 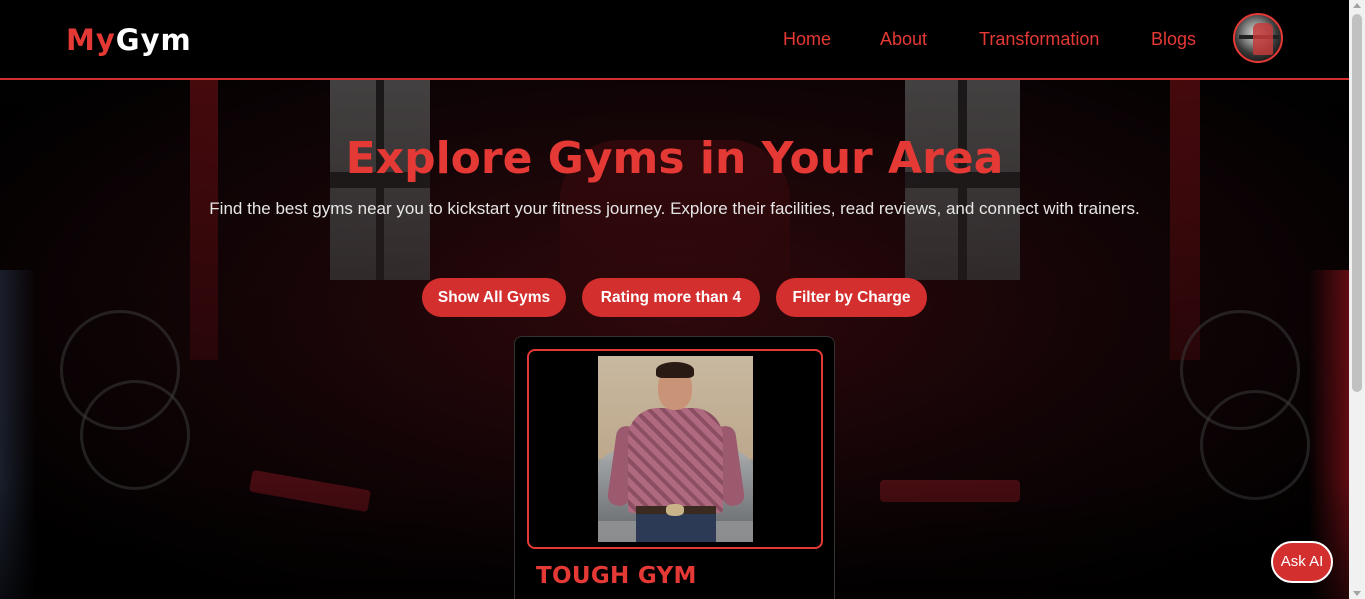 I want to click on gym-card-photo, so click(x=675, y=449).